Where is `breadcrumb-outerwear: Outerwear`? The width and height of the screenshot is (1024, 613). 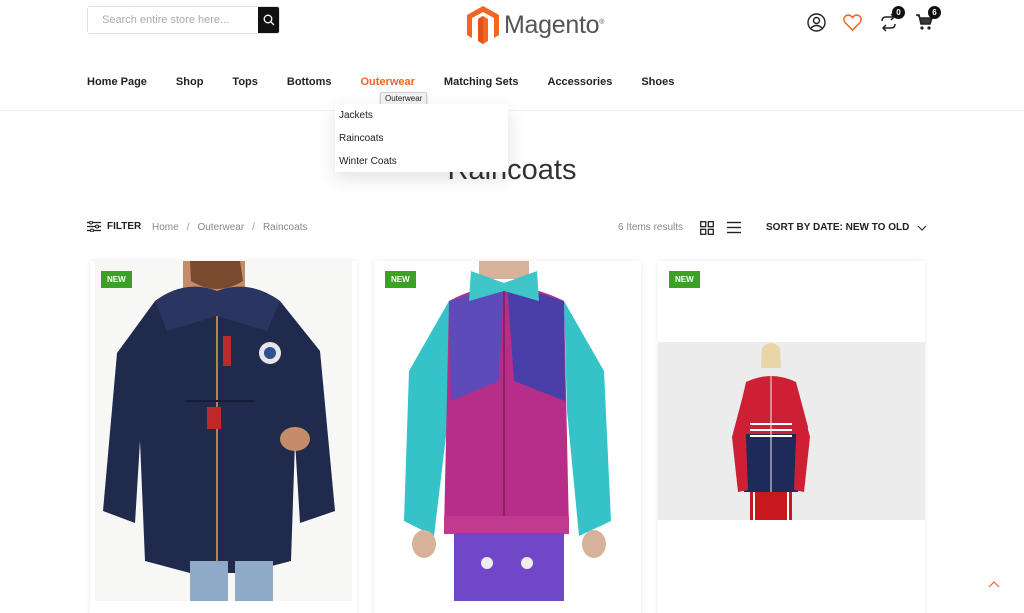
breadcrumb-outerwear: Outerwear is located at coordinates (220, 227).